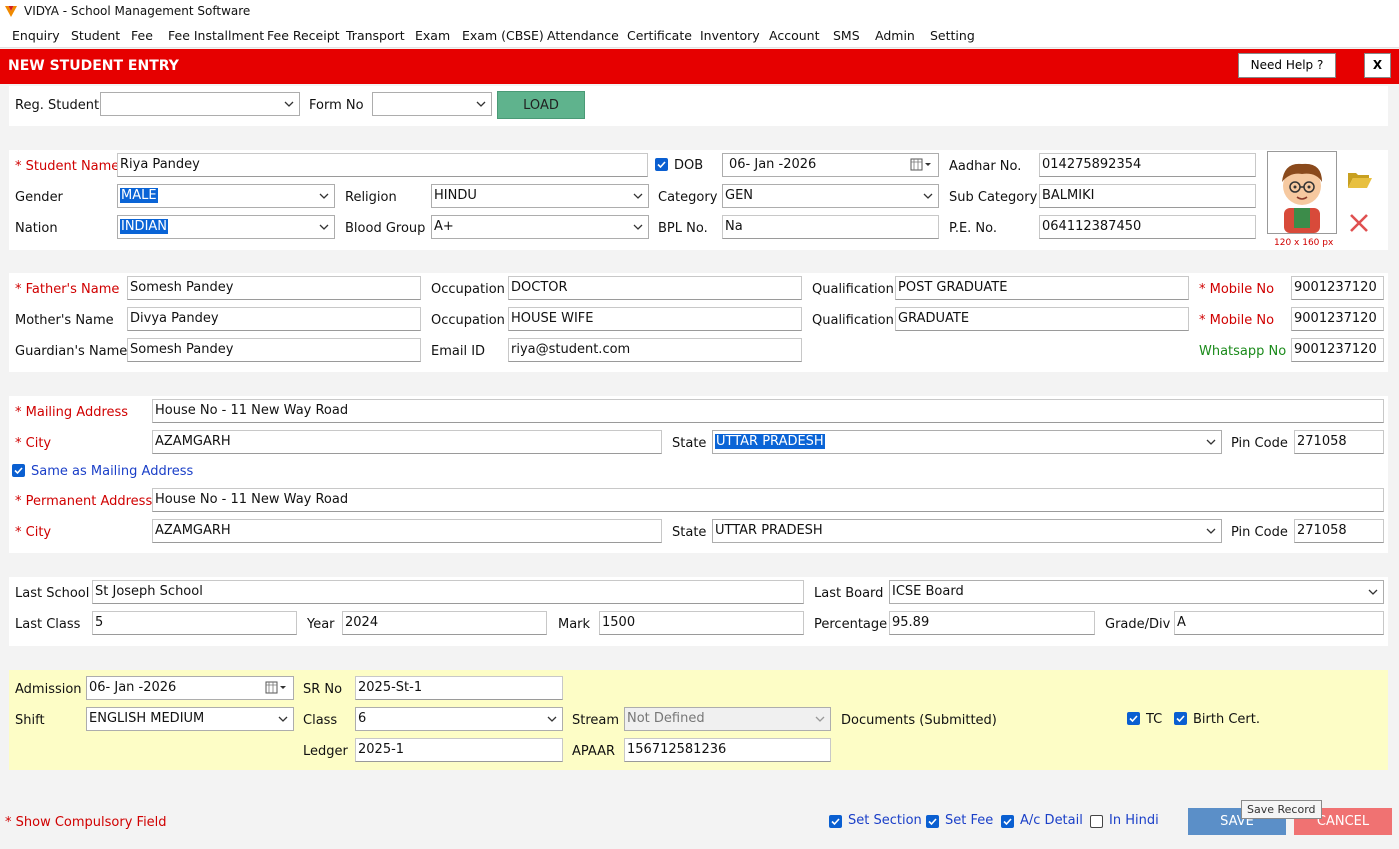  What do you see at coordinates (835, 821) in the screenshot?
I see `set-section-checkbox` at bounding box center [835, 821].